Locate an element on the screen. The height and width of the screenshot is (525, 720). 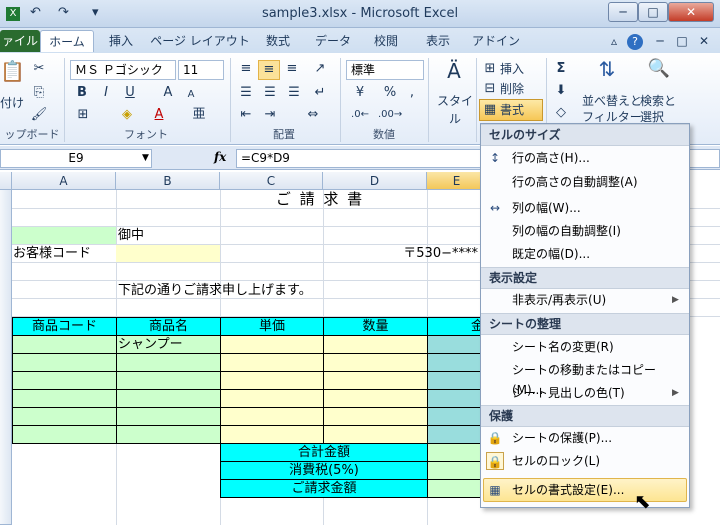
undo-icon: ↶ is located at coordinates (37, 14).